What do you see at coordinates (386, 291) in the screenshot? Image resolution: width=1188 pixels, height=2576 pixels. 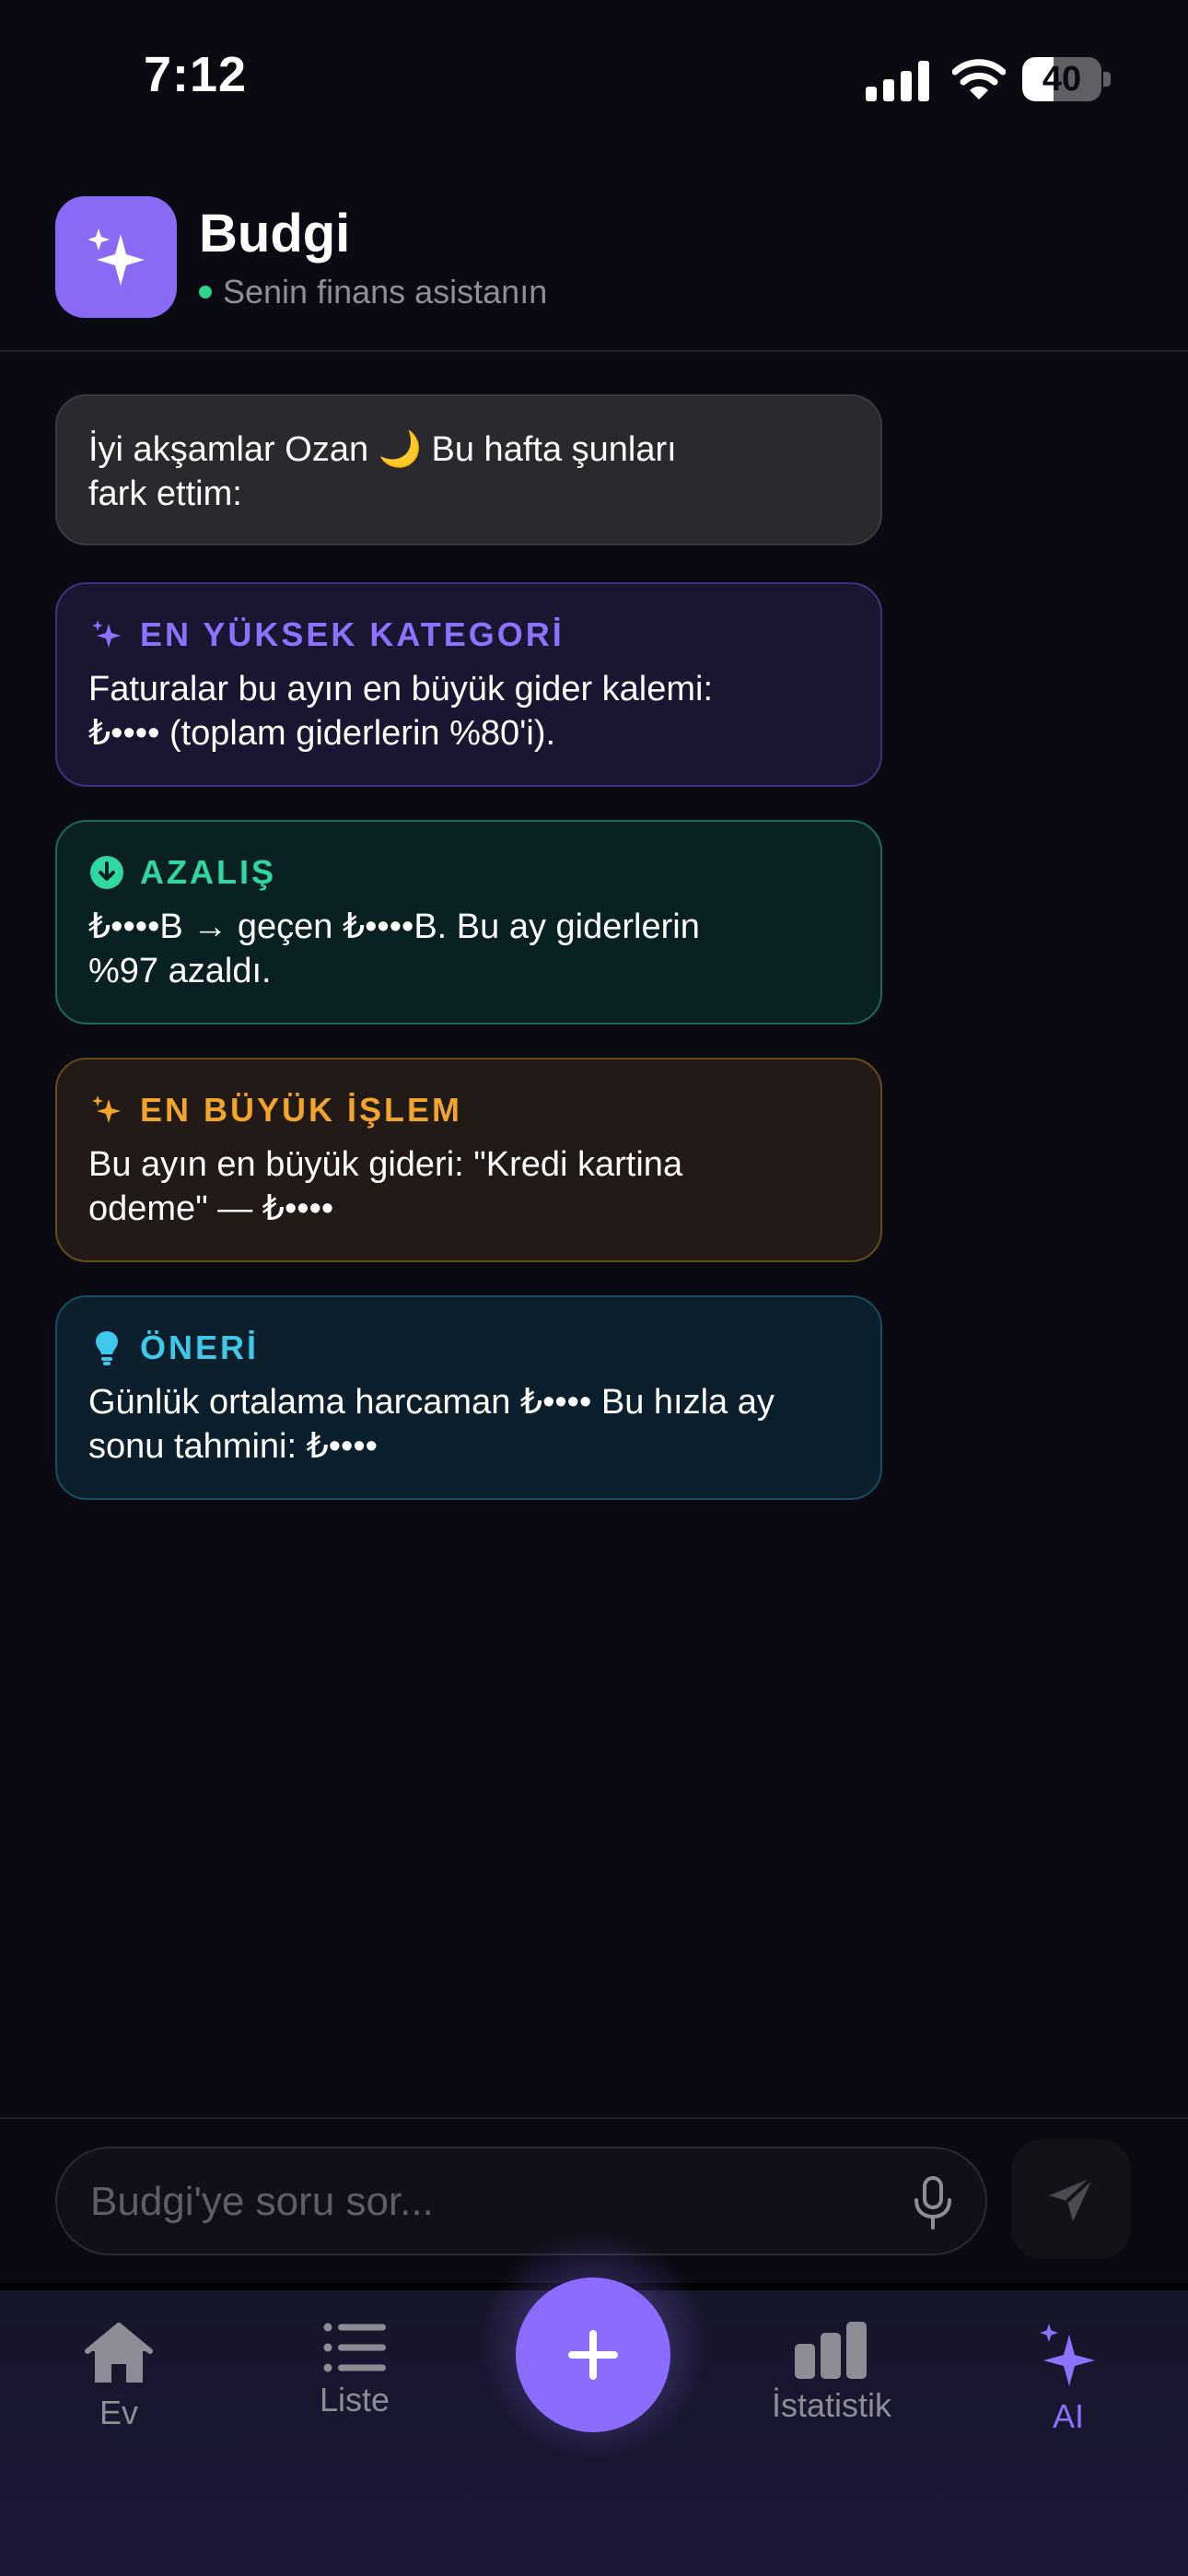 I see `subtitle-text: Senin finans asistanın` at bounding box center [386, 291].